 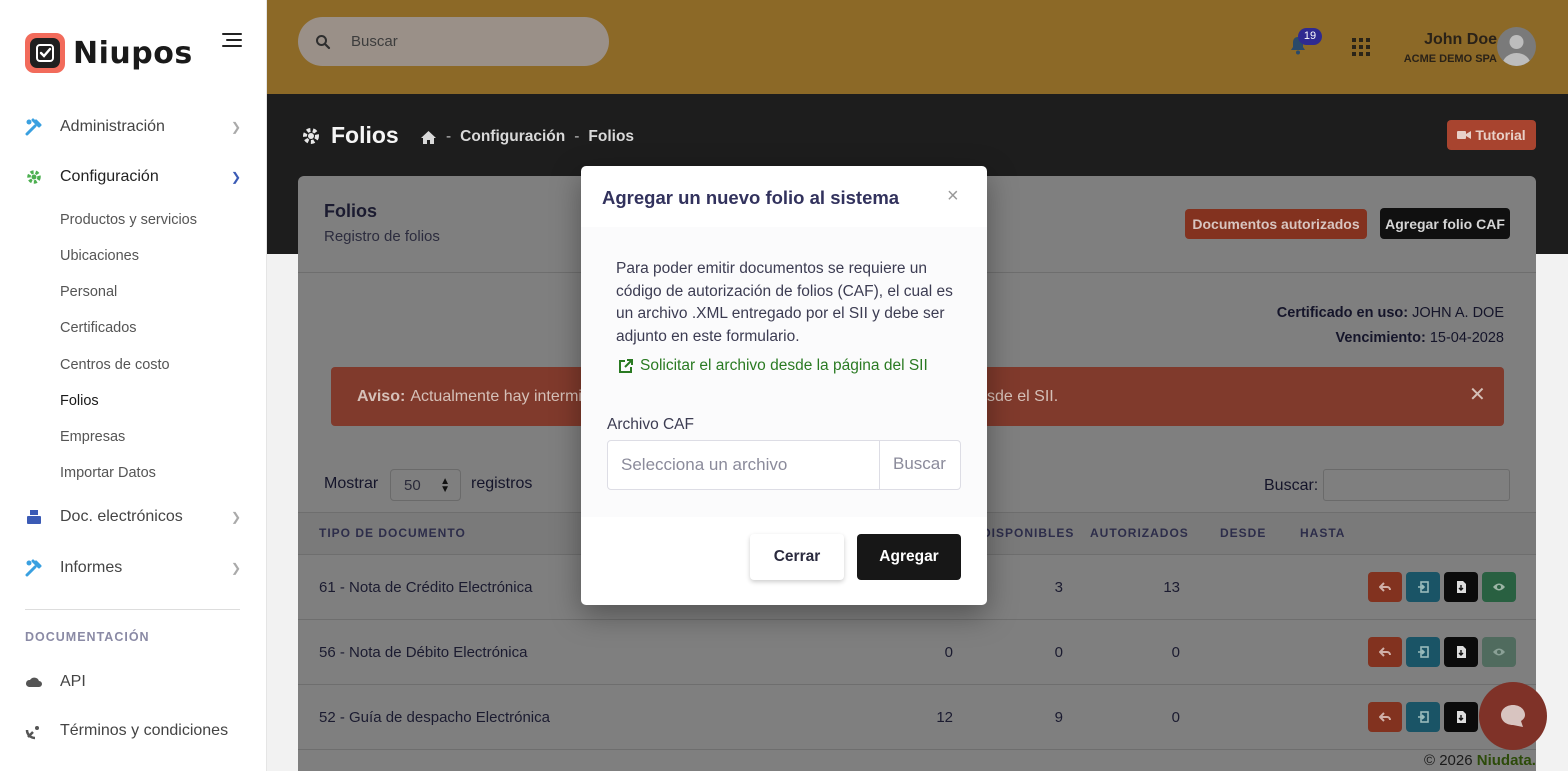 What do you see at coordinates (797, 557) in the screenshot?
I see `cancel-button: Cerrar` at bounding box center [797, 557].